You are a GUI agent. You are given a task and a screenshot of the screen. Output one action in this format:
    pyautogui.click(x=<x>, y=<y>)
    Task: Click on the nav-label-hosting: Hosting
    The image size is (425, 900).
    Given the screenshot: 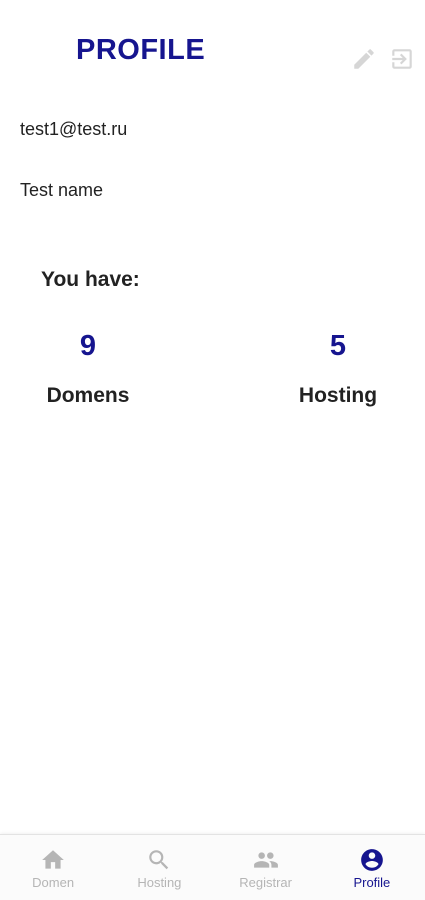 What is the action you would take?
    pyautogui.click(x=159, y=882)
    